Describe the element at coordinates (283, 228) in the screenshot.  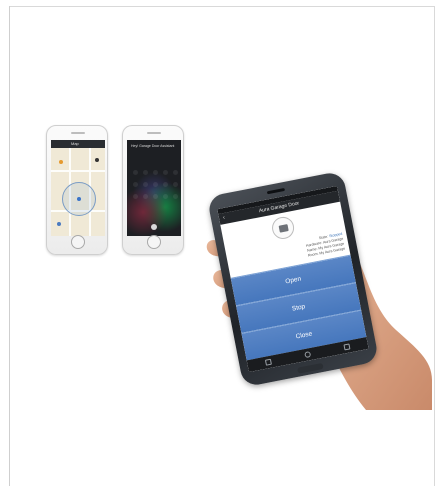
I see `garage-door-icon` at that location.